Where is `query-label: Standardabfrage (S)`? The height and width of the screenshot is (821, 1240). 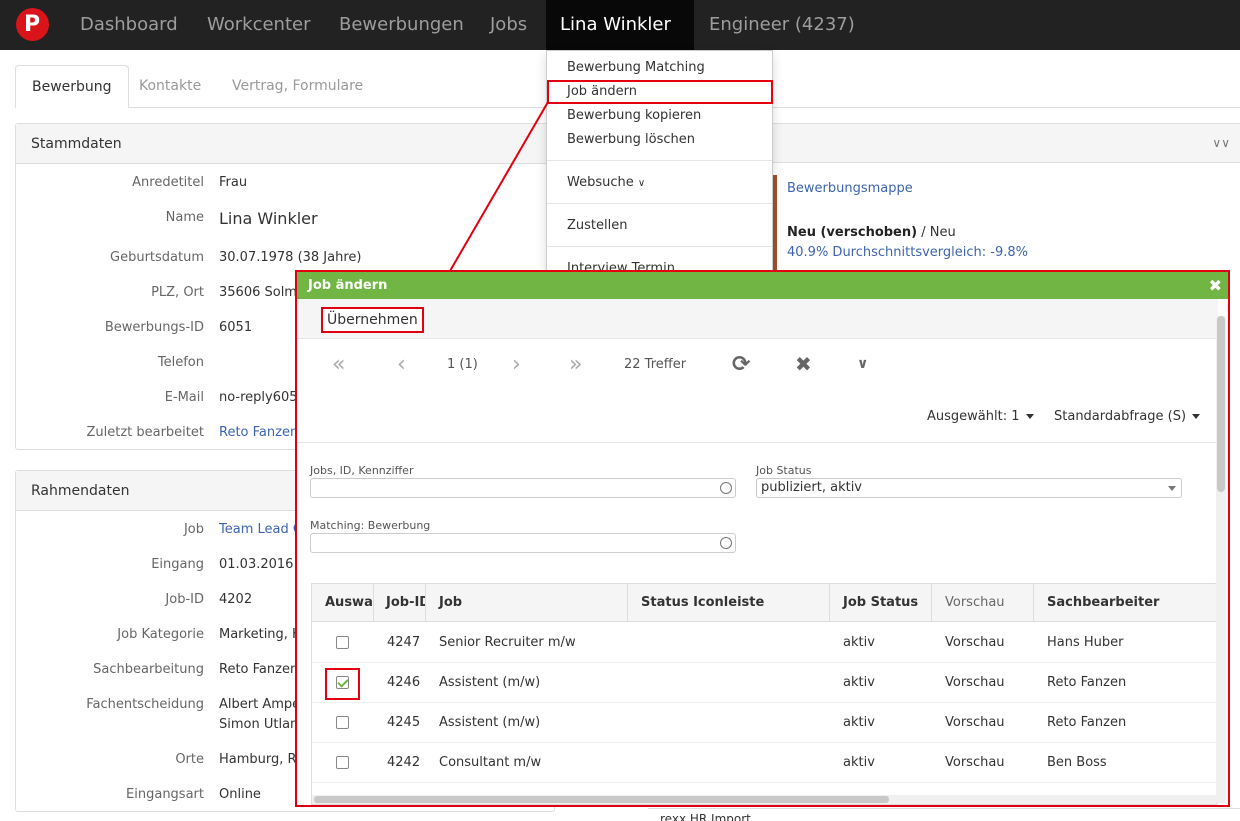 query-label: Standardabfrage (S) is located at coordinates (1120, 416).